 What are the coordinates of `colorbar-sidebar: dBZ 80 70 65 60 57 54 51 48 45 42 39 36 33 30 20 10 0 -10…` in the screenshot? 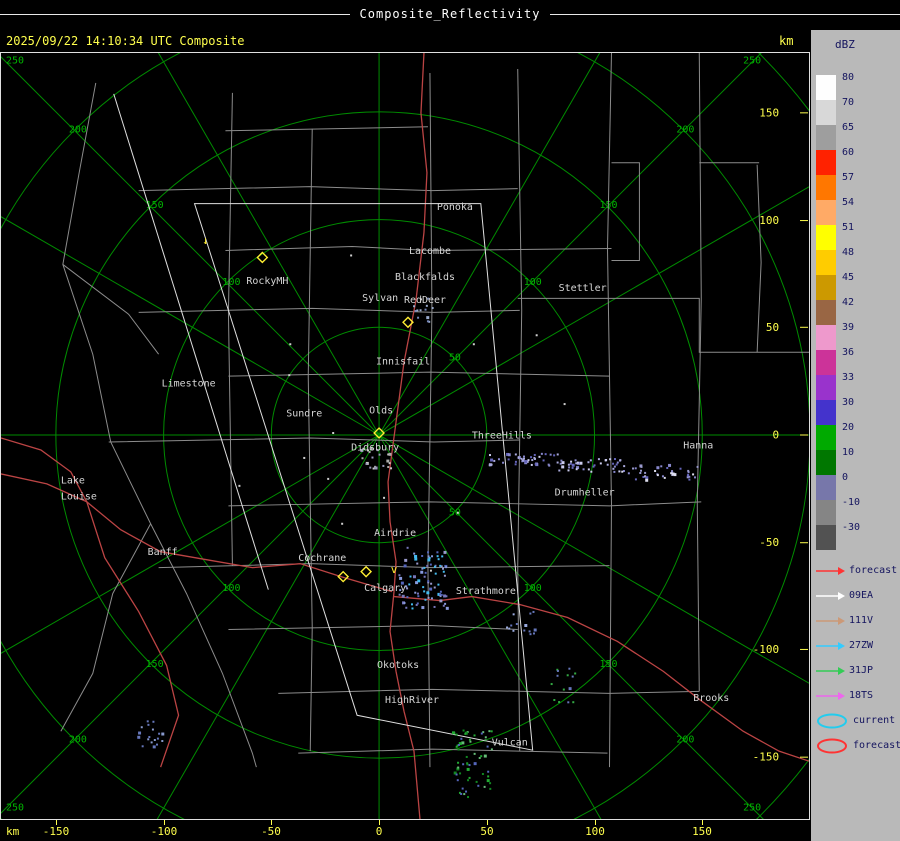 It's located at (855, 435).